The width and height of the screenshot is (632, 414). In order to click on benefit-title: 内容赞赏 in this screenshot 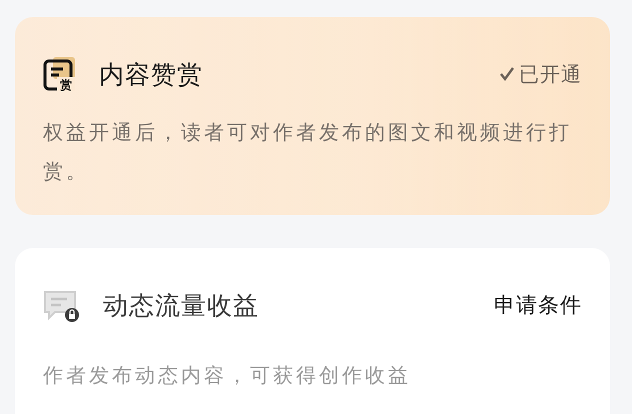, I will do `click(151, 74)`.